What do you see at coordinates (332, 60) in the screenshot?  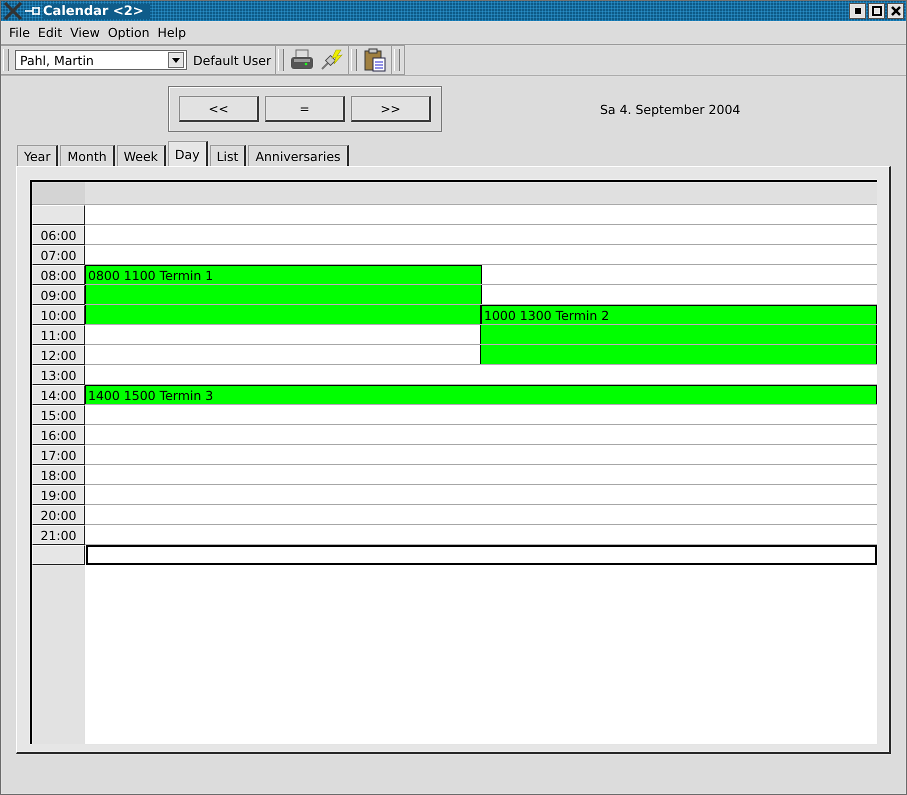 I see `plug-icon` at bounding box center [332, 60].